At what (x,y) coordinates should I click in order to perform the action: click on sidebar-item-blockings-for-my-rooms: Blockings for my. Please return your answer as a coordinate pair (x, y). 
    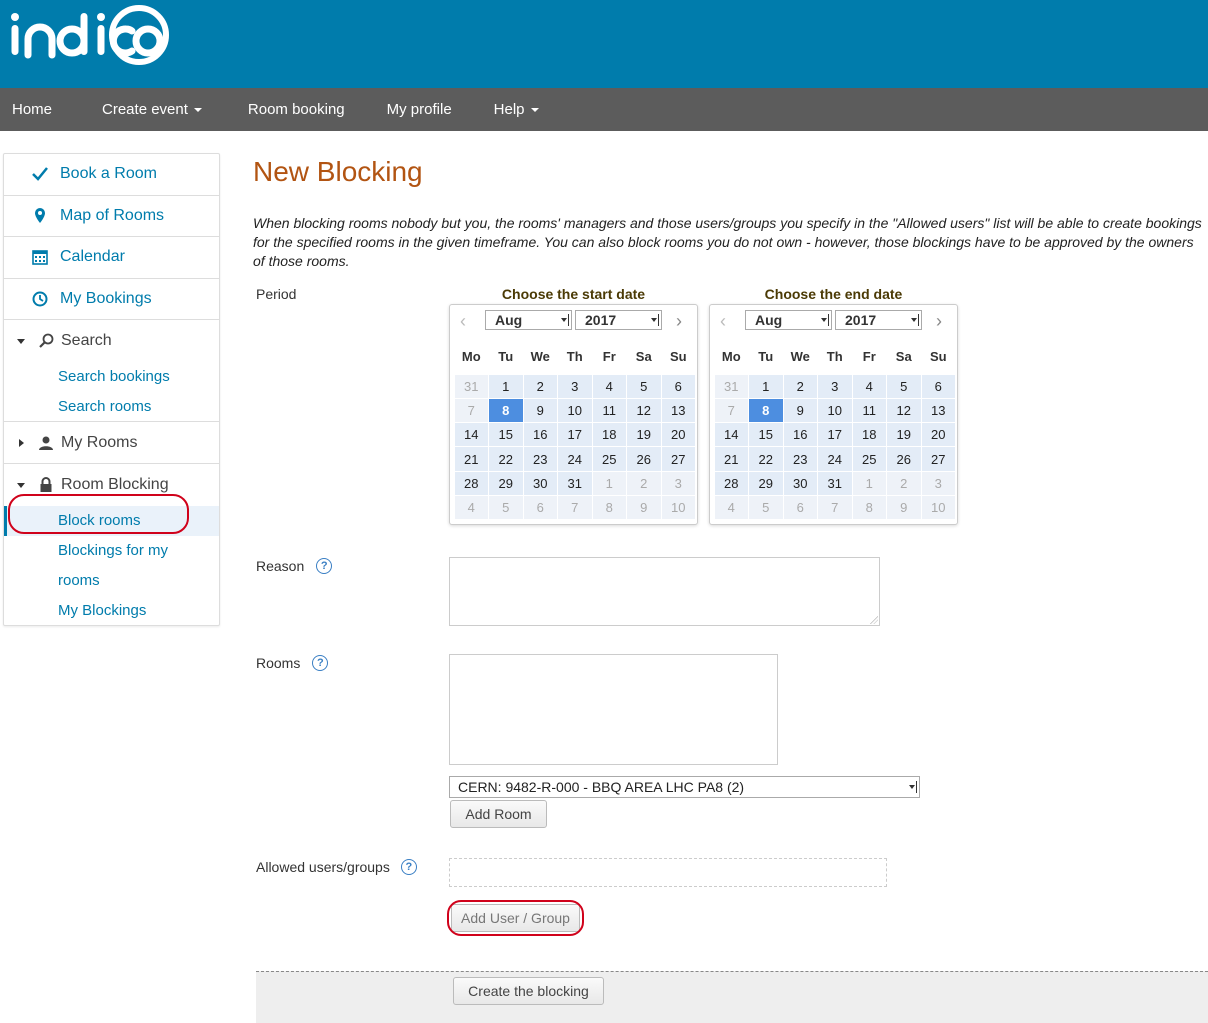
    Looking at the image, I should click on (111, 551).